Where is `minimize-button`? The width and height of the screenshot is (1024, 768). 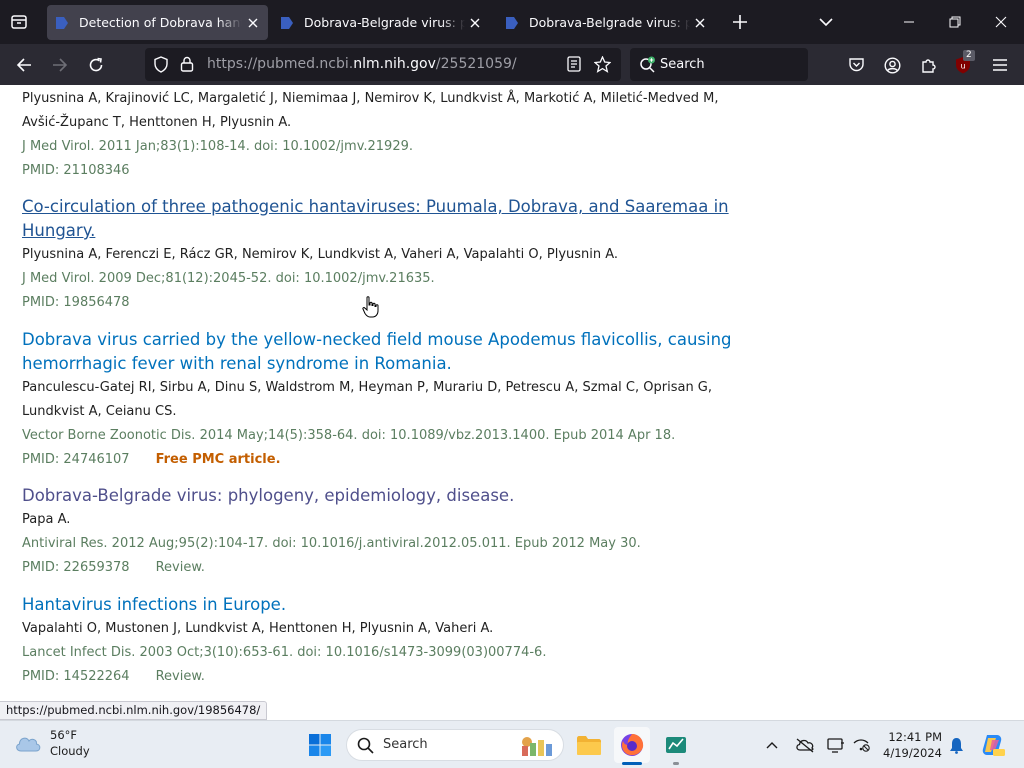 minimize-button is located at coordinates (909, 22).